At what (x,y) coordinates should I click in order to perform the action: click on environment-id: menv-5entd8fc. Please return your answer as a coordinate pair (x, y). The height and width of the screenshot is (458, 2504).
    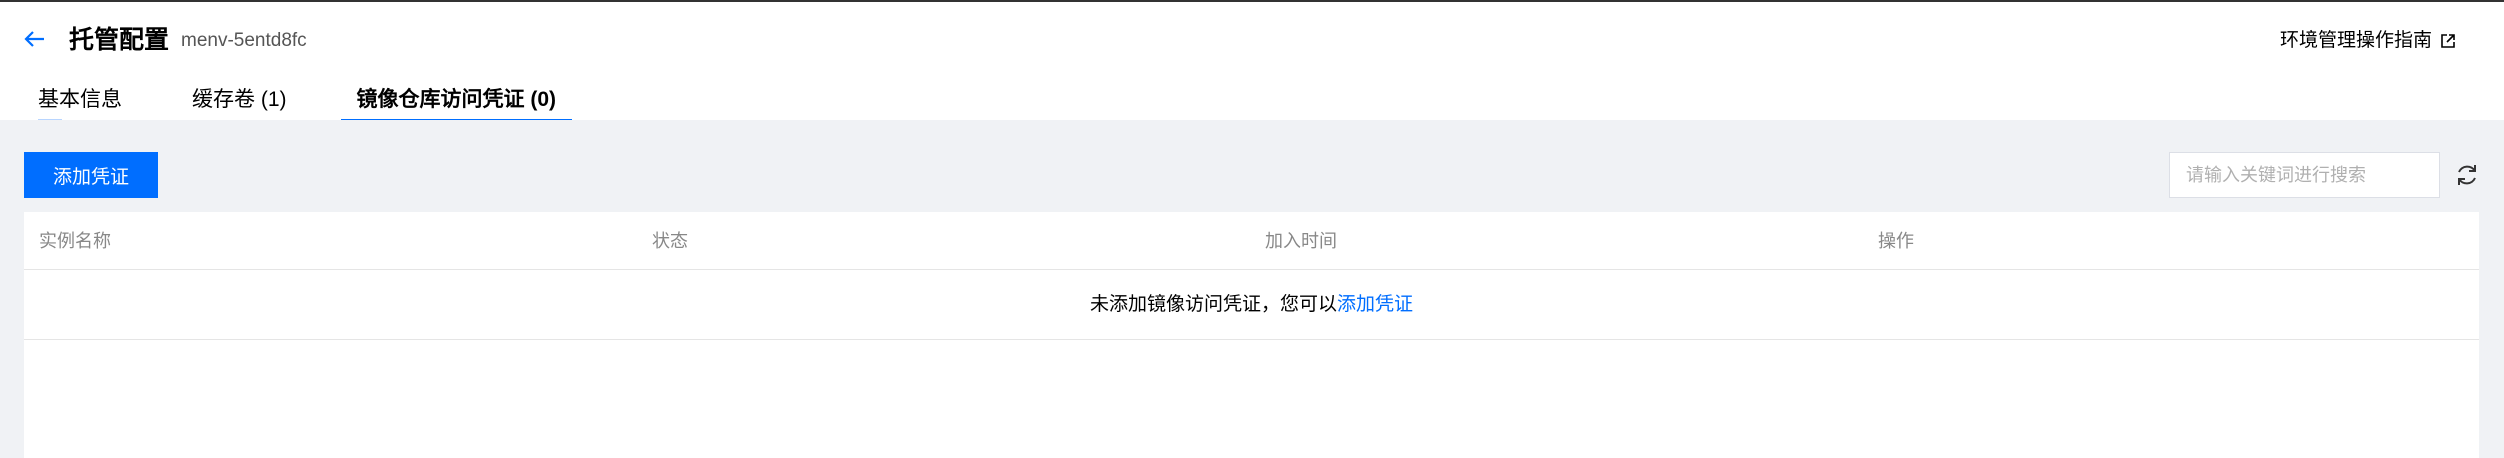
    Looking at the image, I should click on (244, 40).